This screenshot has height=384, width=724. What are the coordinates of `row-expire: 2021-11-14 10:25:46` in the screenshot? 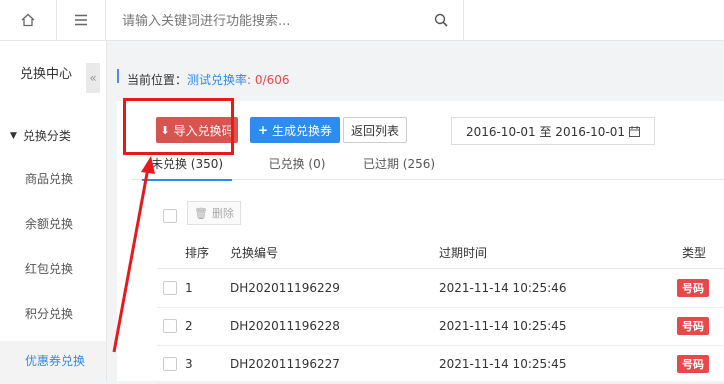 It's located at (503, 288).